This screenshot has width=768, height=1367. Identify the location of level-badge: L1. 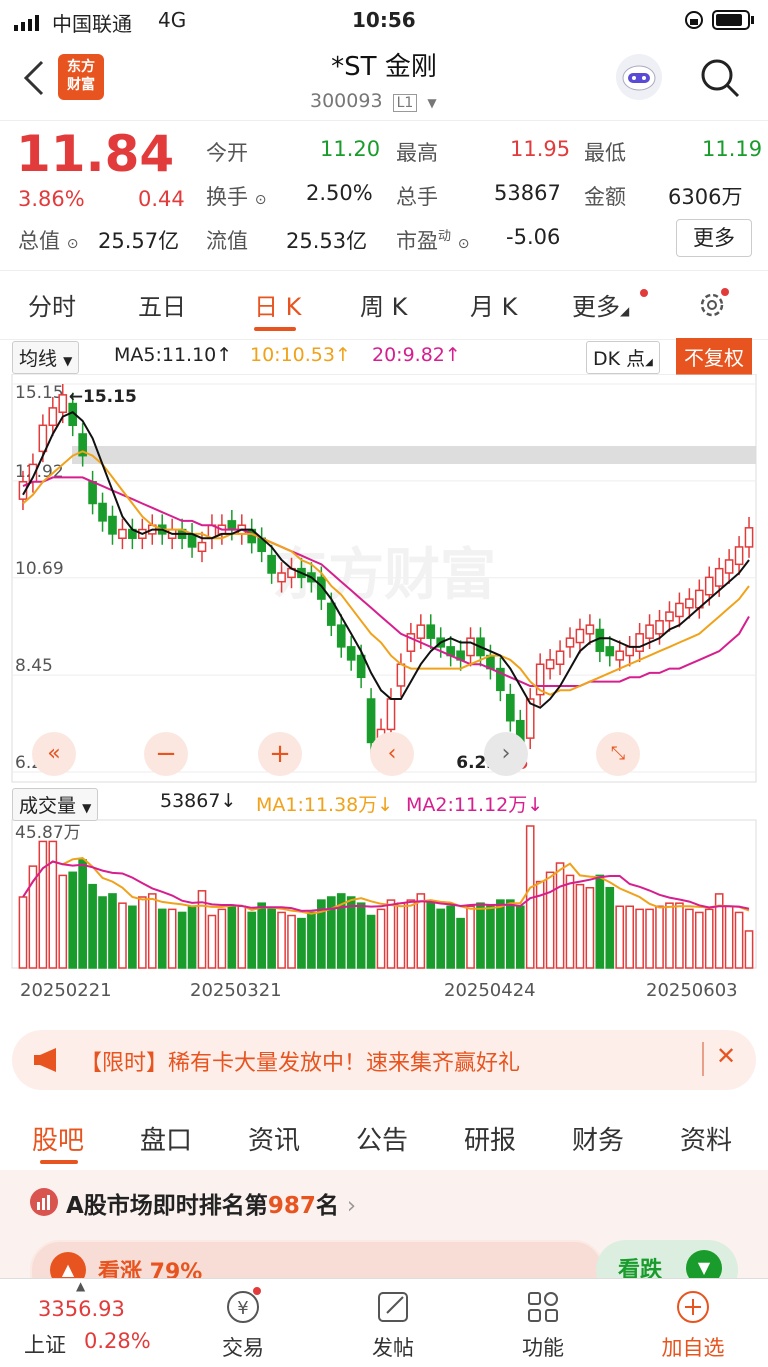
(405, 103).